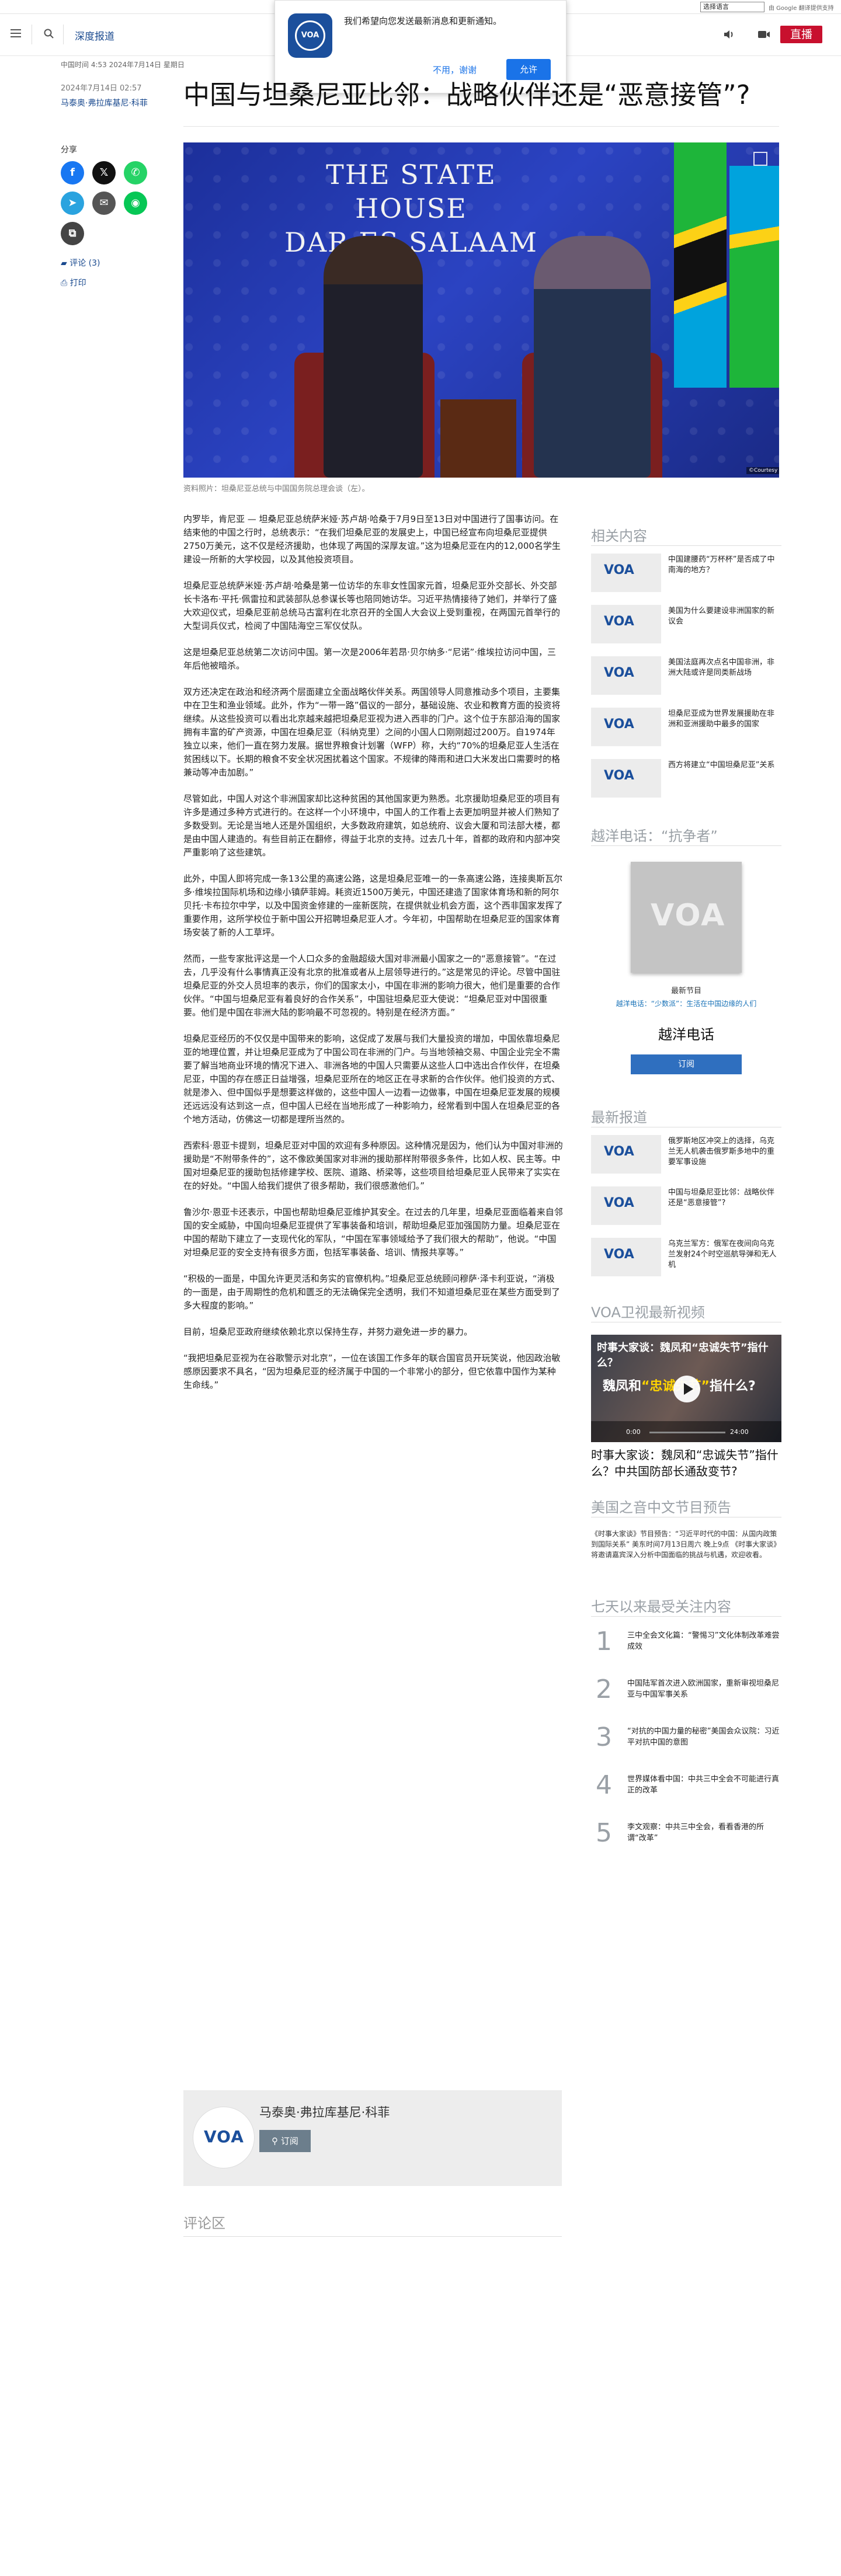 Image resolution: width=841 pixels, height=2576 pixels. I want to click on rail-list-item: VOA 坦桑尼亚成为世界发展援助在非洲和亚洲援助中最多的国家, so click(686, 729).